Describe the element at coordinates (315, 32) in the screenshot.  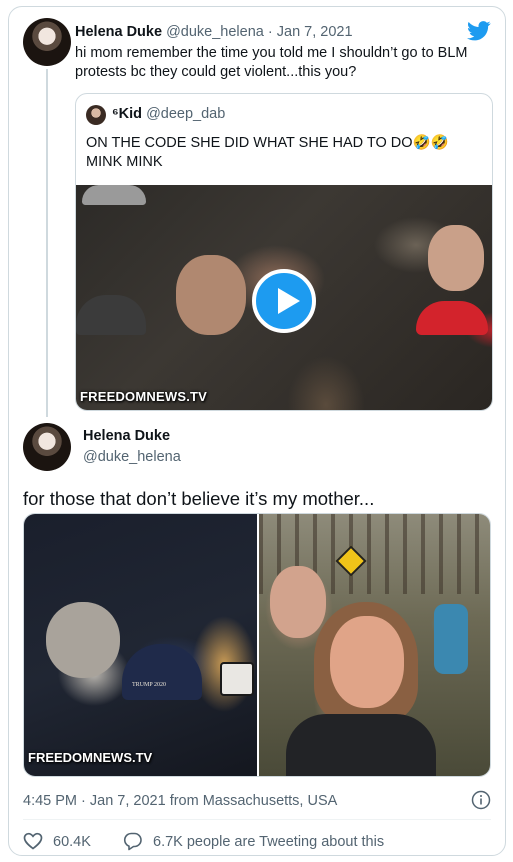
I see `tweet-date: Jan 7, 2021` at that location.